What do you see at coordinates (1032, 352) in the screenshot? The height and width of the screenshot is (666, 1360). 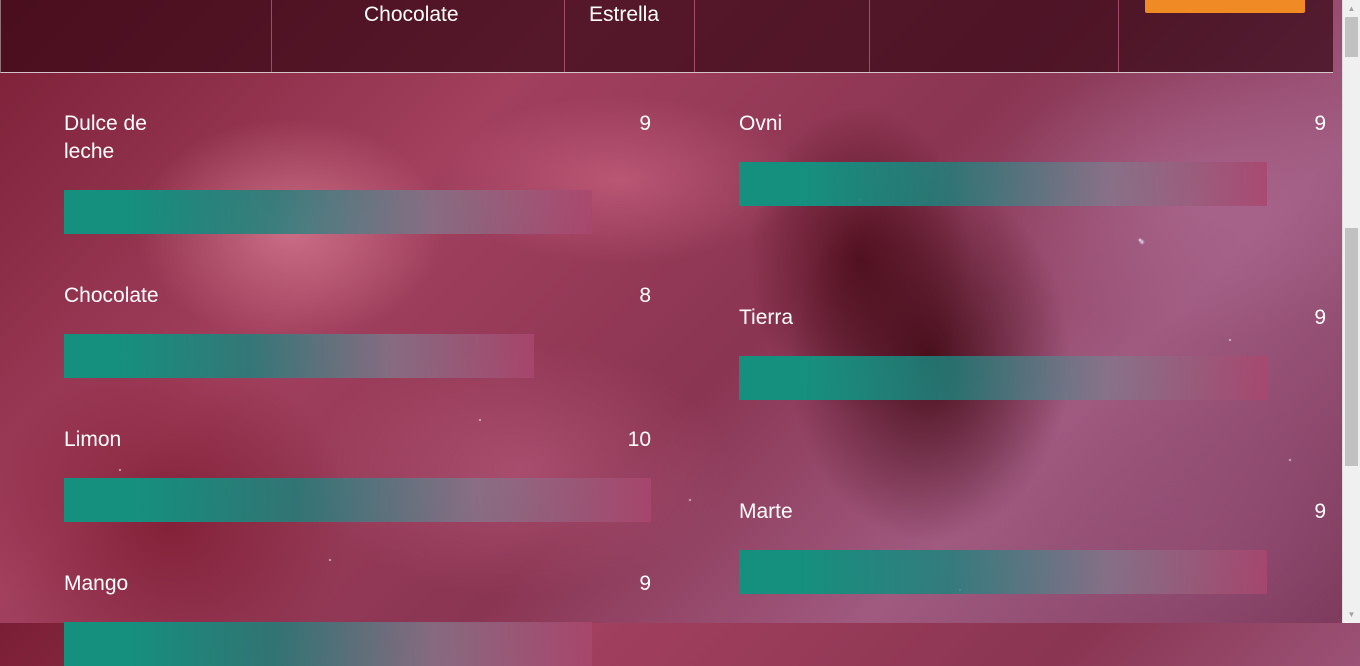 I see `flavor-rating: Tierra 9` at bounding box center [1032, 352].